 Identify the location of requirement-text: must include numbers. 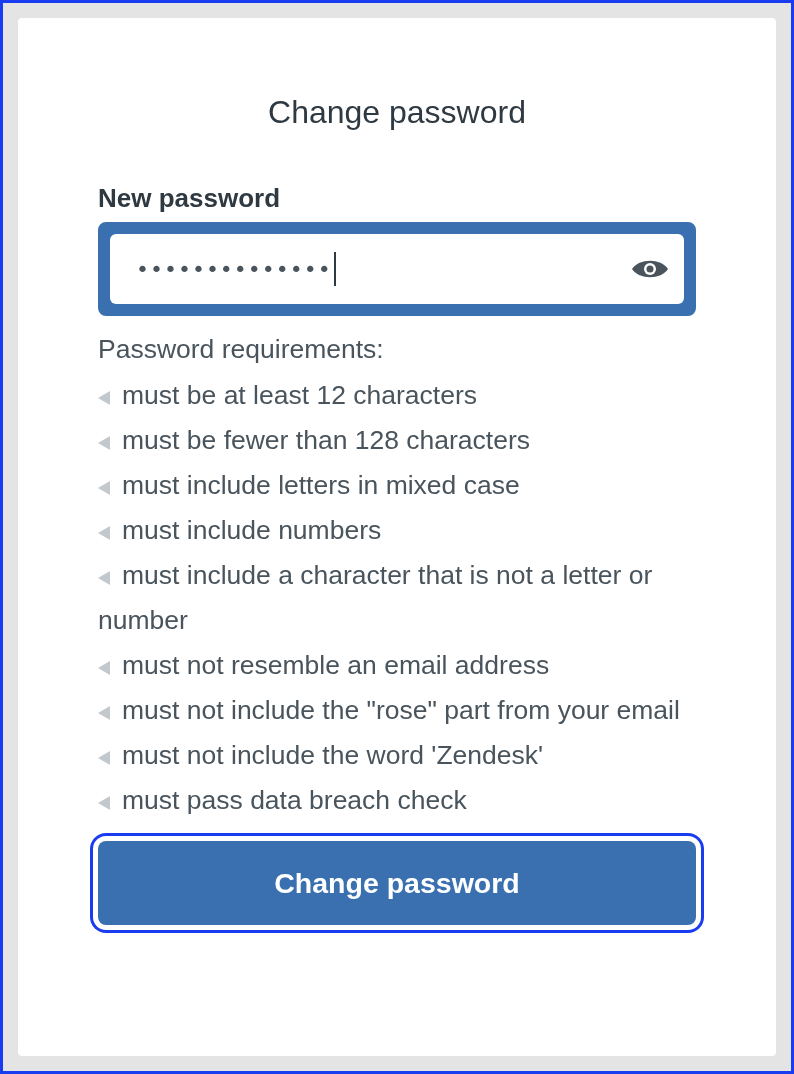
(397, 530).